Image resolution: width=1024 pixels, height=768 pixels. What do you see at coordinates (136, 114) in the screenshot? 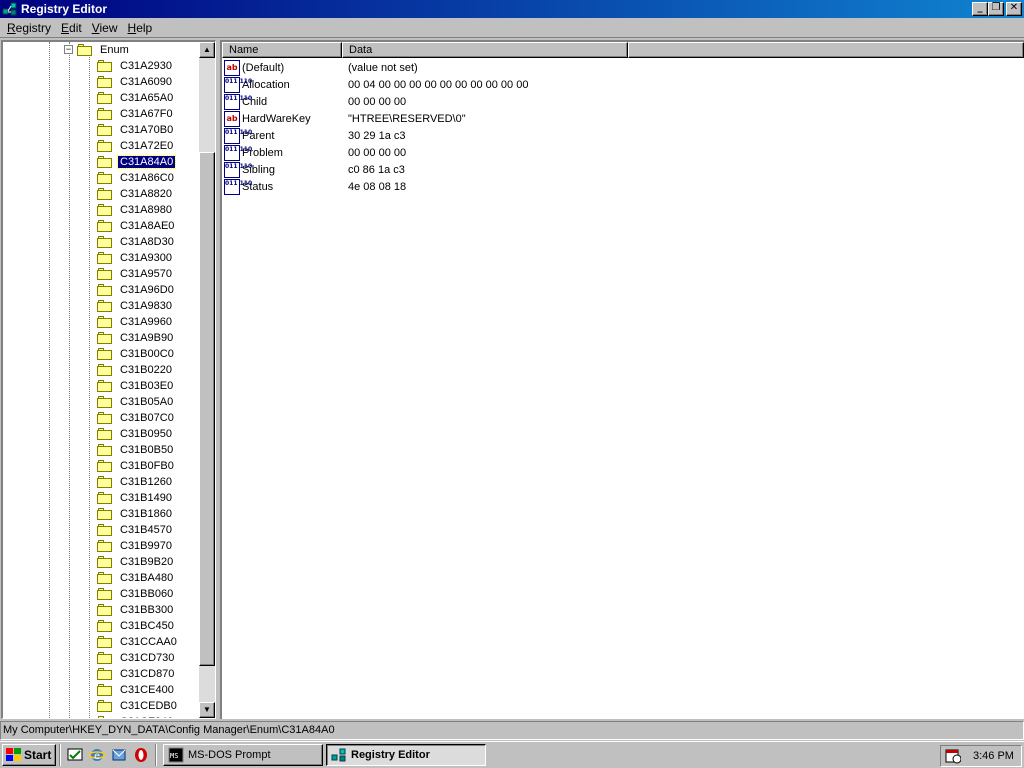
I see `tree-item: C31A67F0` at bounding box center [136, 114].